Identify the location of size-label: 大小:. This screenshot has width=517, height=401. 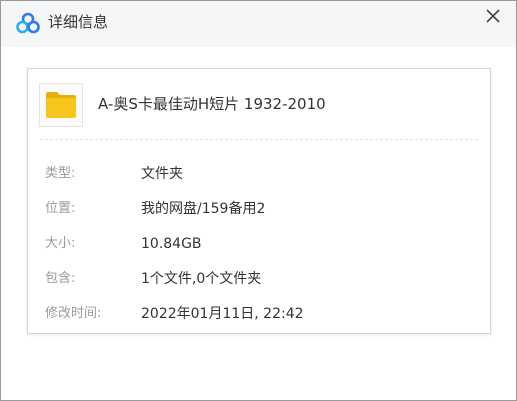
(60, 243).